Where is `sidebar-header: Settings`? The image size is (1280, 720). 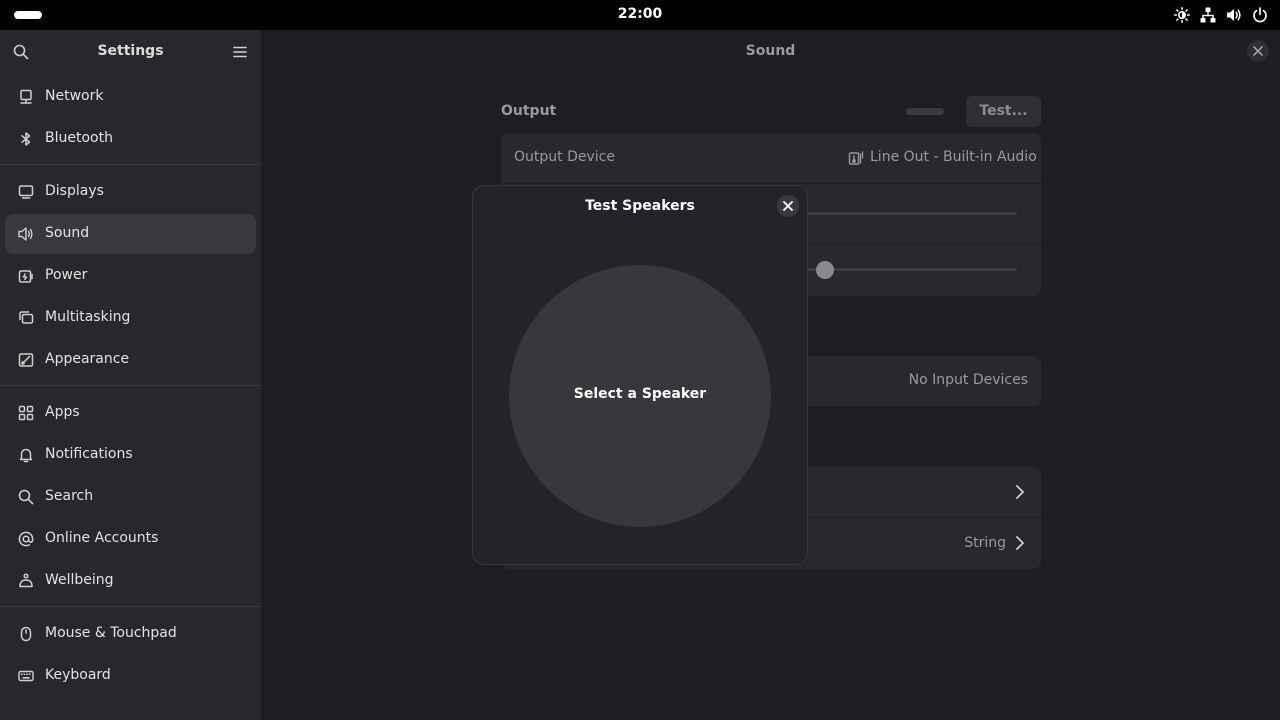 sidebar-header: Settings is located at coordinates (130, 52).